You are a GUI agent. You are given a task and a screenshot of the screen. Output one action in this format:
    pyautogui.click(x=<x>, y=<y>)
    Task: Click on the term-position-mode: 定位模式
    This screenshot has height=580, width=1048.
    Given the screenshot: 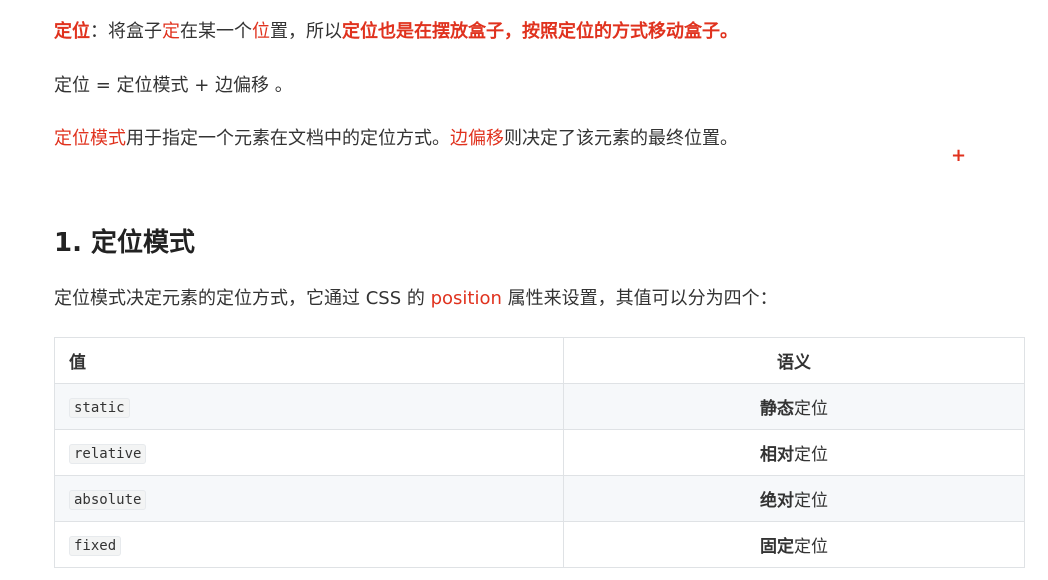 What is the action you would take?
    pyautogui.click(x=90, y=138)
    